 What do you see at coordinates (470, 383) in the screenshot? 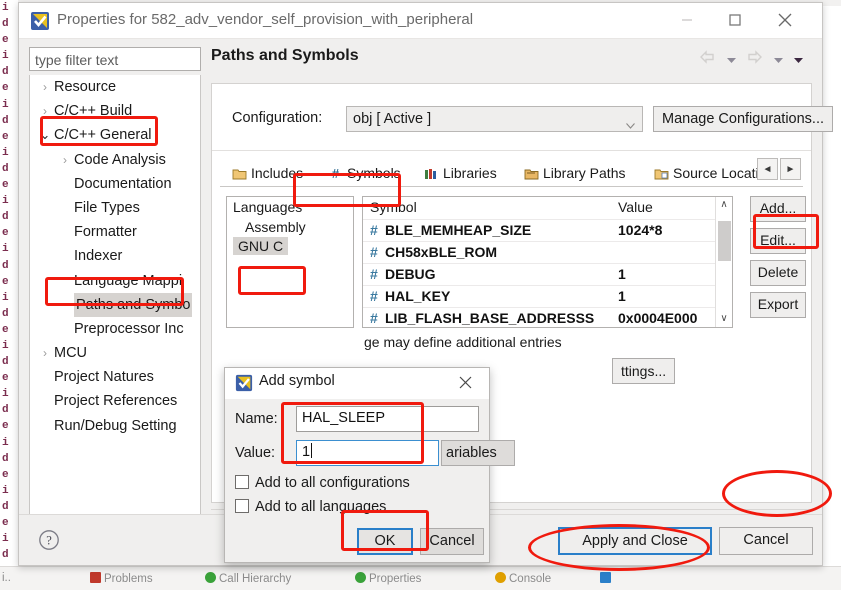
I see `add-symbol-close-icon` at bounding box center [470, 383].